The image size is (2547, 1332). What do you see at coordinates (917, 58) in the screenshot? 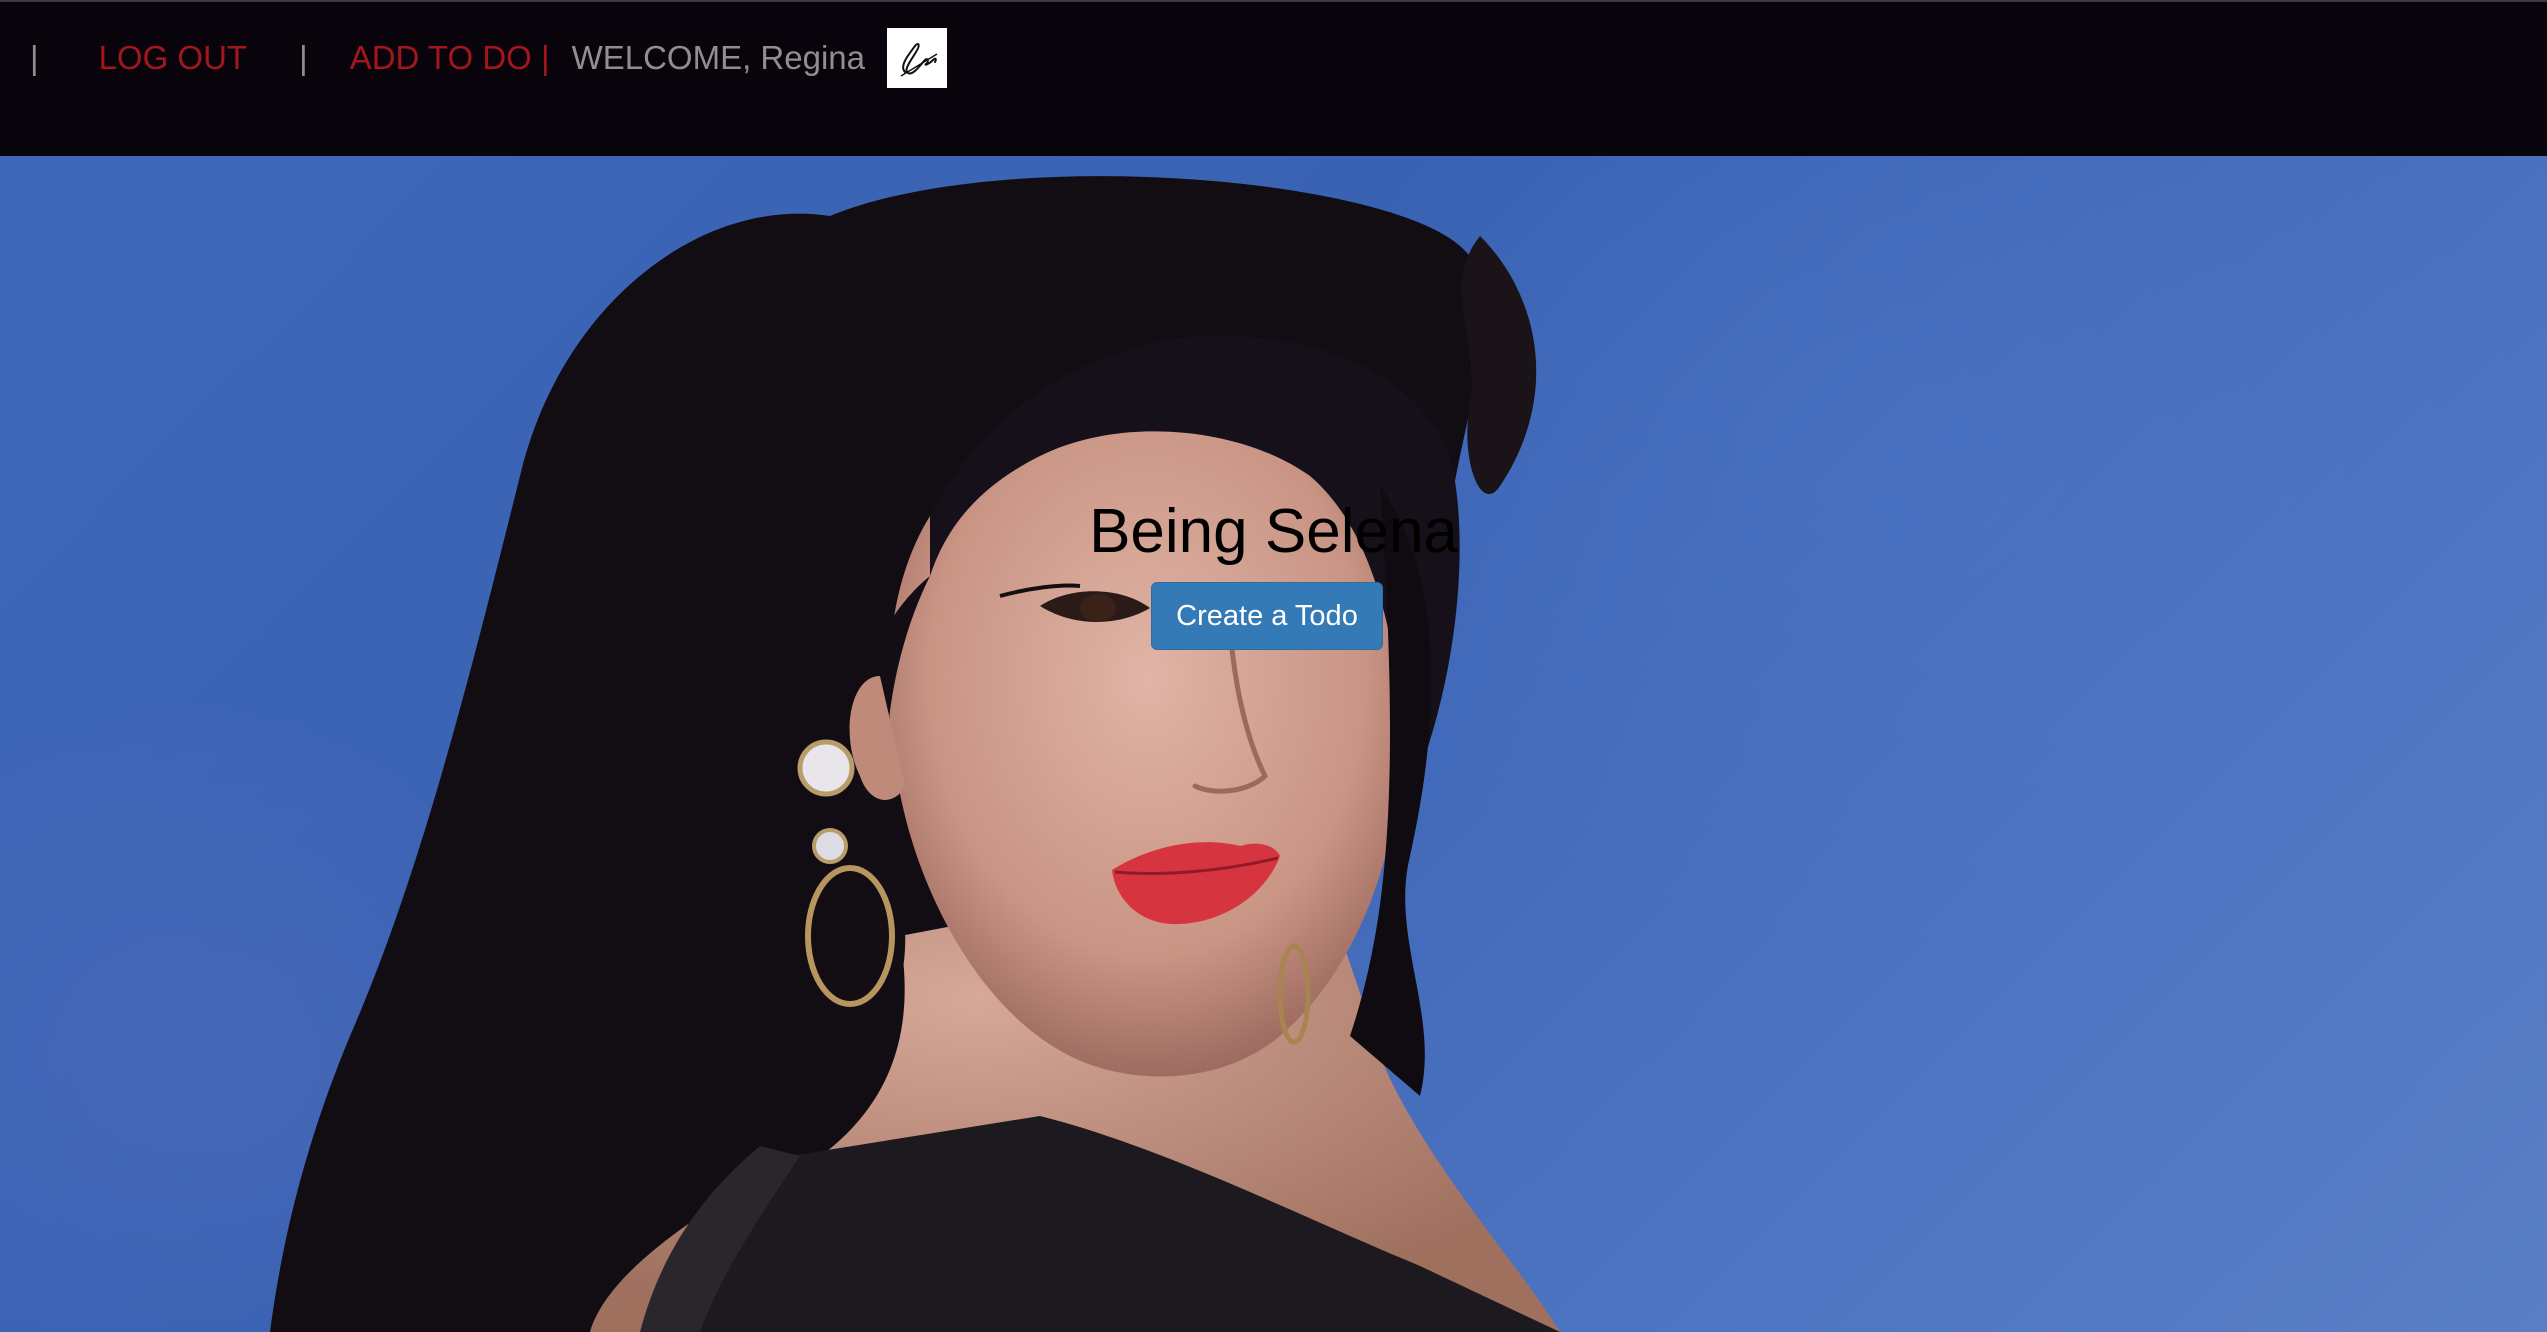
I see `selena-signature-logo` at bounding box center [917, 58].